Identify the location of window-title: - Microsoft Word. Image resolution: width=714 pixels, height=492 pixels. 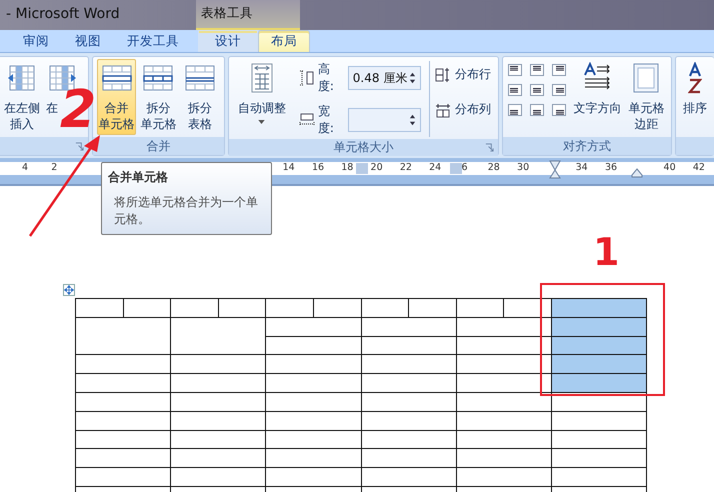
(63, 15).